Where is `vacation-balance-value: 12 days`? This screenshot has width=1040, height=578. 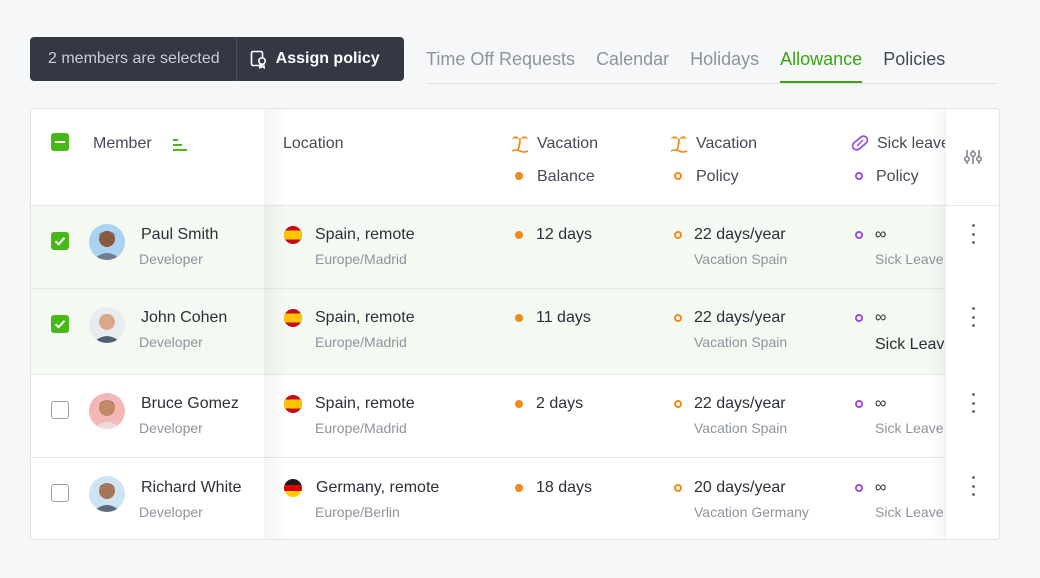
vacation-balance-value: 12 days is located at coordinates (564, 234).